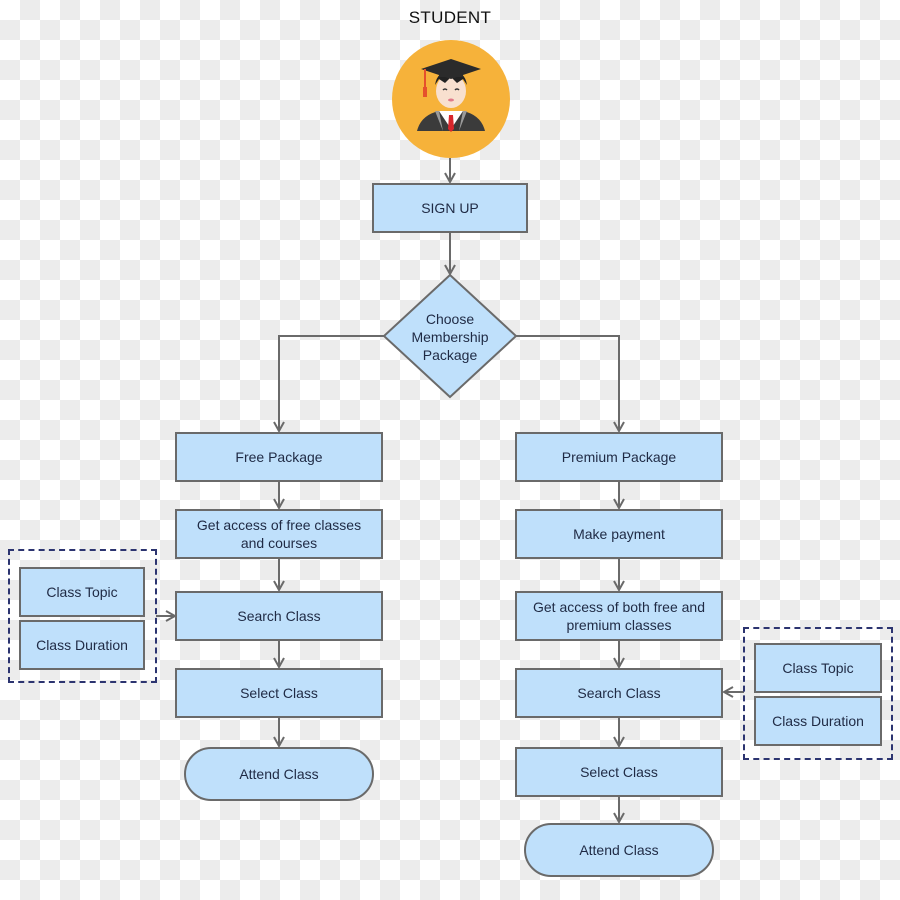 The height and width of the screenshot is (900, 900). I want to click on free-filter-class-duration: Class Duration, so click(82, 645).